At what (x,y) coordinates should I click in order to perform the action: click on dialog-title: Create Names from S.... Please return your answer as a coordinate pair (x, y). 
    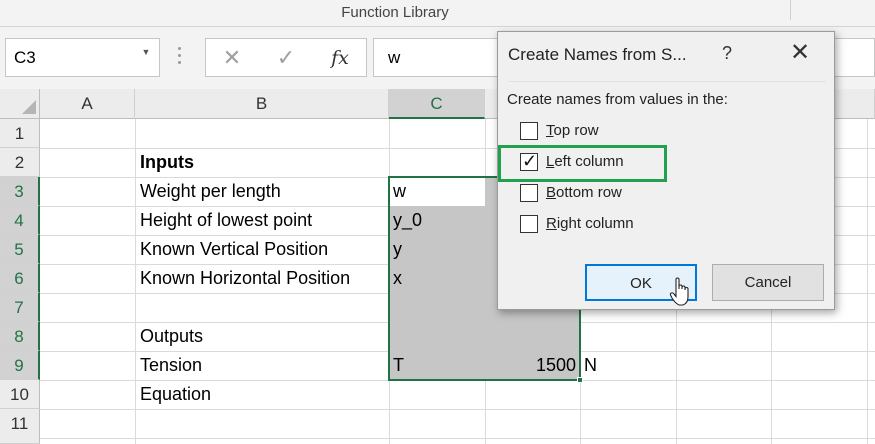
    Looking at the image, I should click on (597, 54).